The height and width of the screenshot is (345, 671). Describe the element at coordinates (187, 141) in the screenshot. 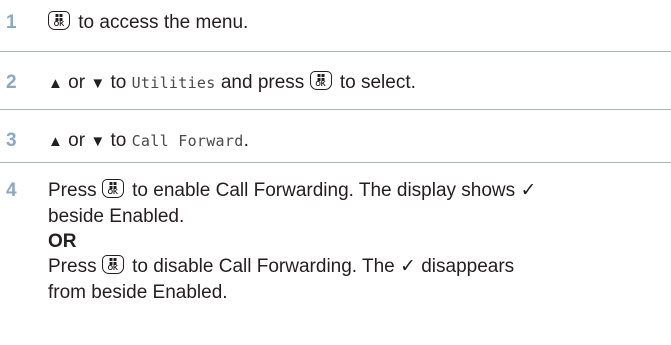

I see `menu-item-name: Call Forward` at that location.